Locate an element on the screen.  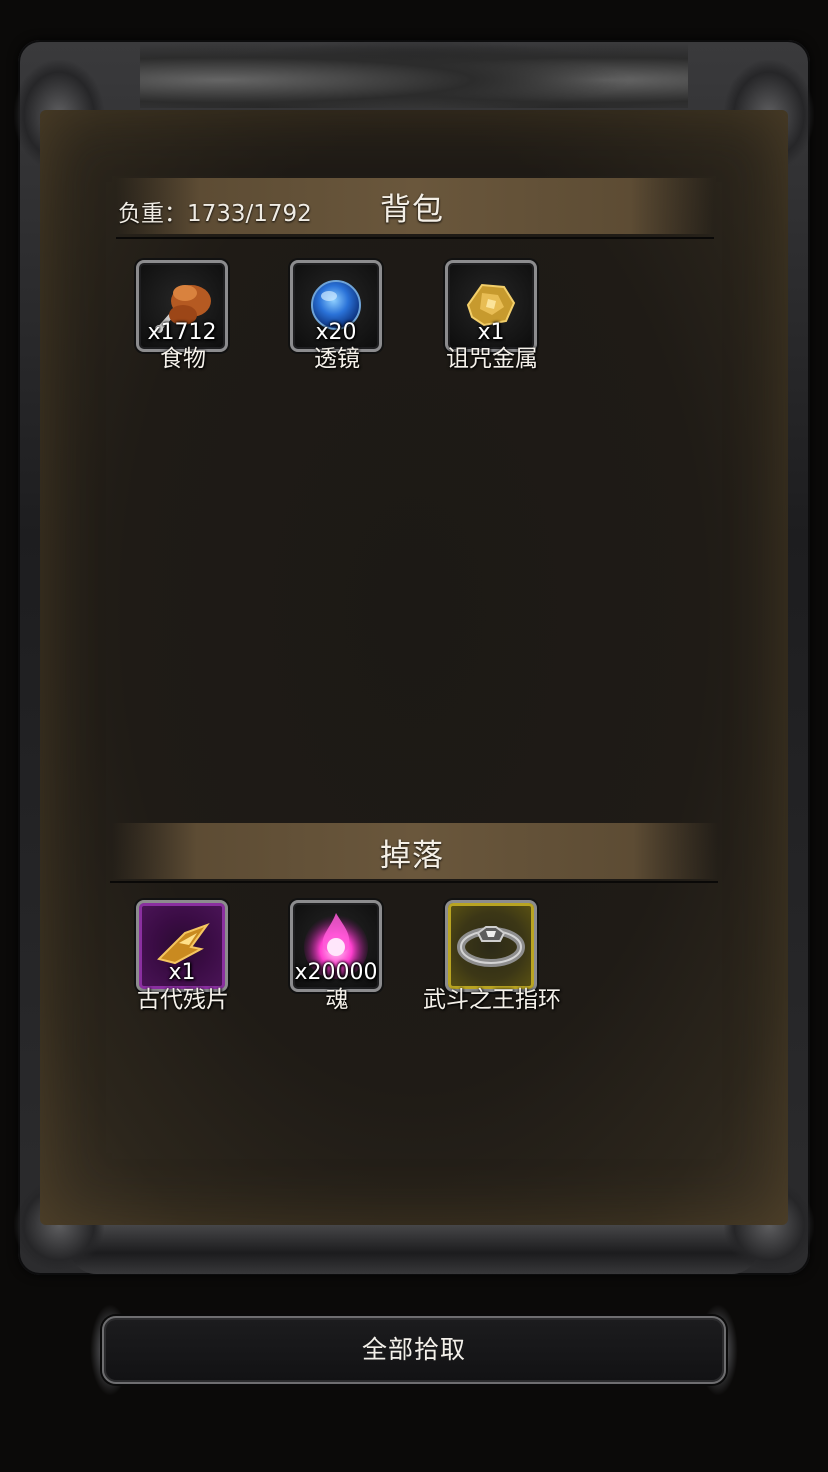
item-name: 透镜 is located at coordinates (337, 359).